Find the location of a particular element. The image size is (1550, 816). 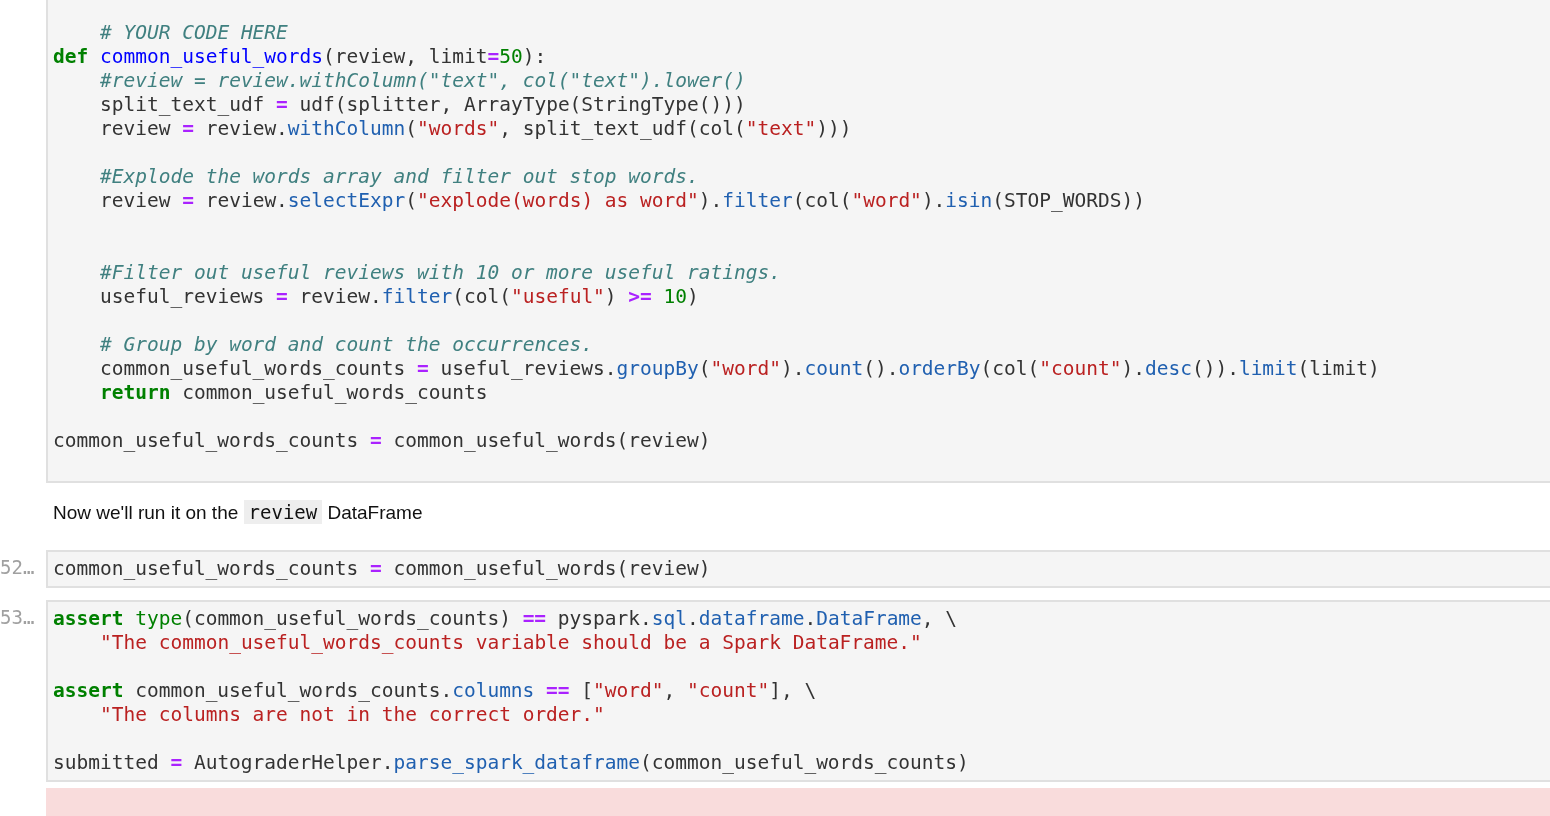

code-line: review = review.selectExpr("explode(words) as word").filter(col("word").isin(STOP_WORDS)) is located at coordinates (622, 200).